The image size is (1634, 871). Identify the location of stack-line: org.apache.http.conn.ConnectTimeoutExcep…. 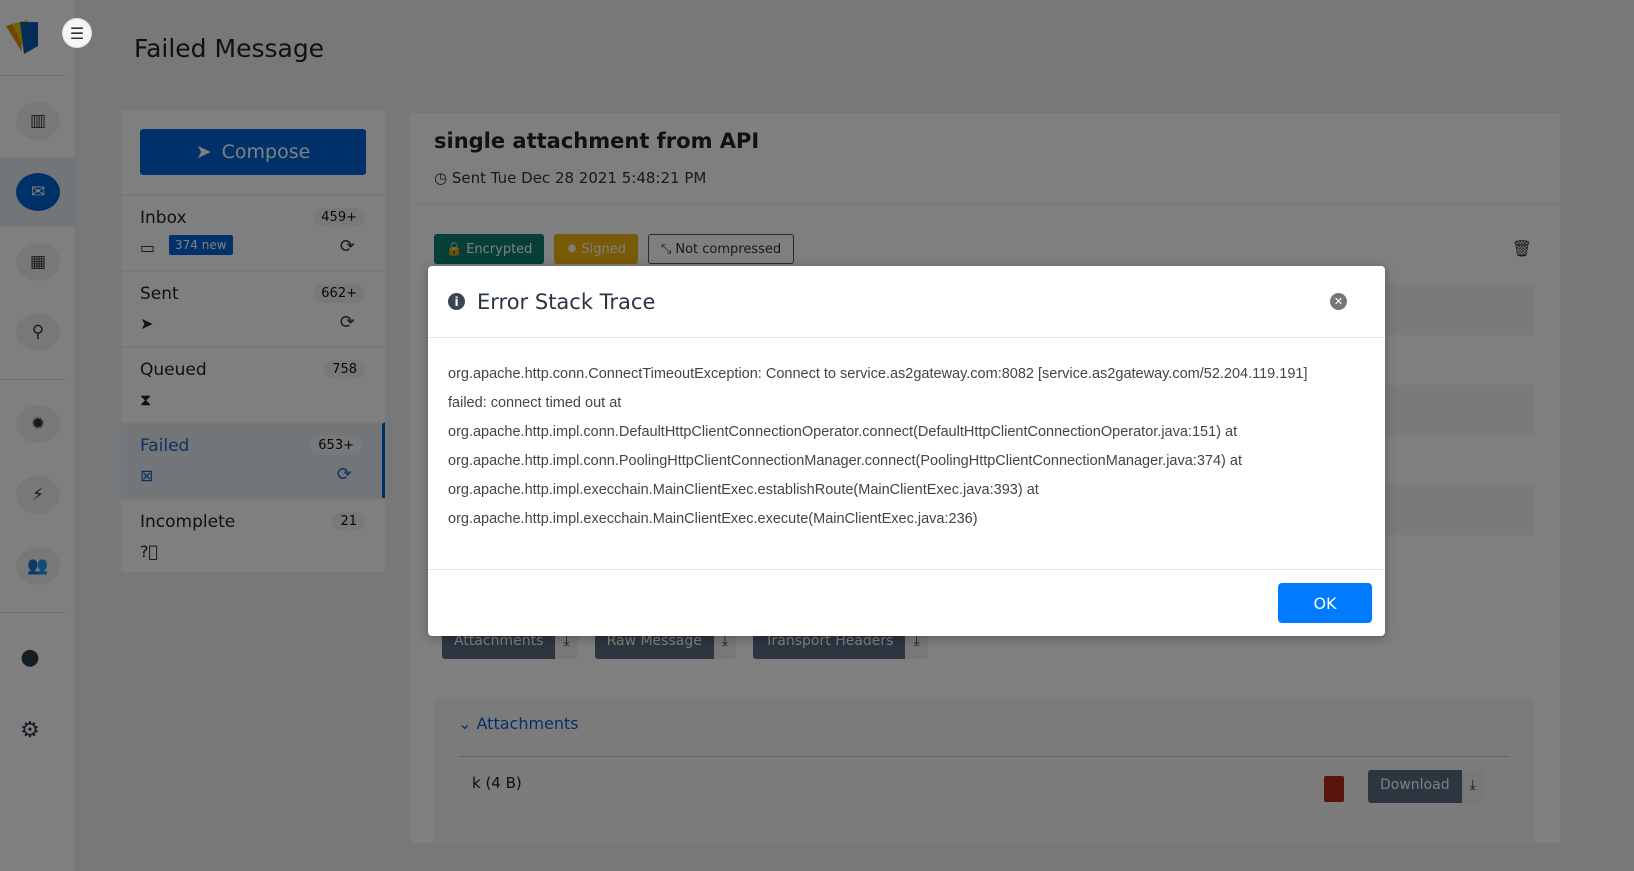
(878, 374).